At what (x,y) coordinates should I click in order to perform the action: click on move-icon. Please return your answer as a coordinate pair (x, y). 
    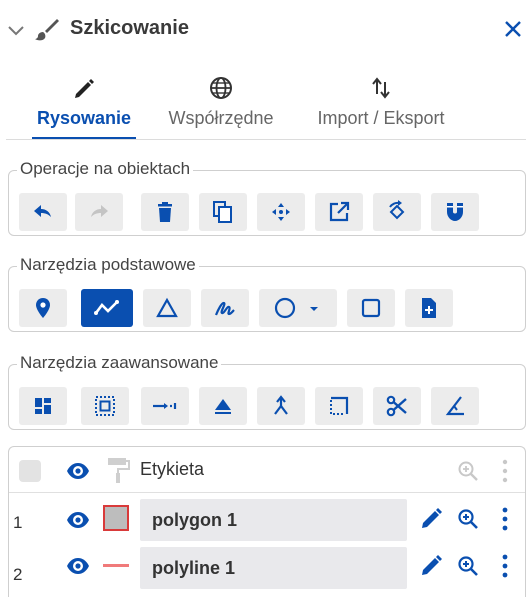
    Looking at the image, I should click on (281, 212).